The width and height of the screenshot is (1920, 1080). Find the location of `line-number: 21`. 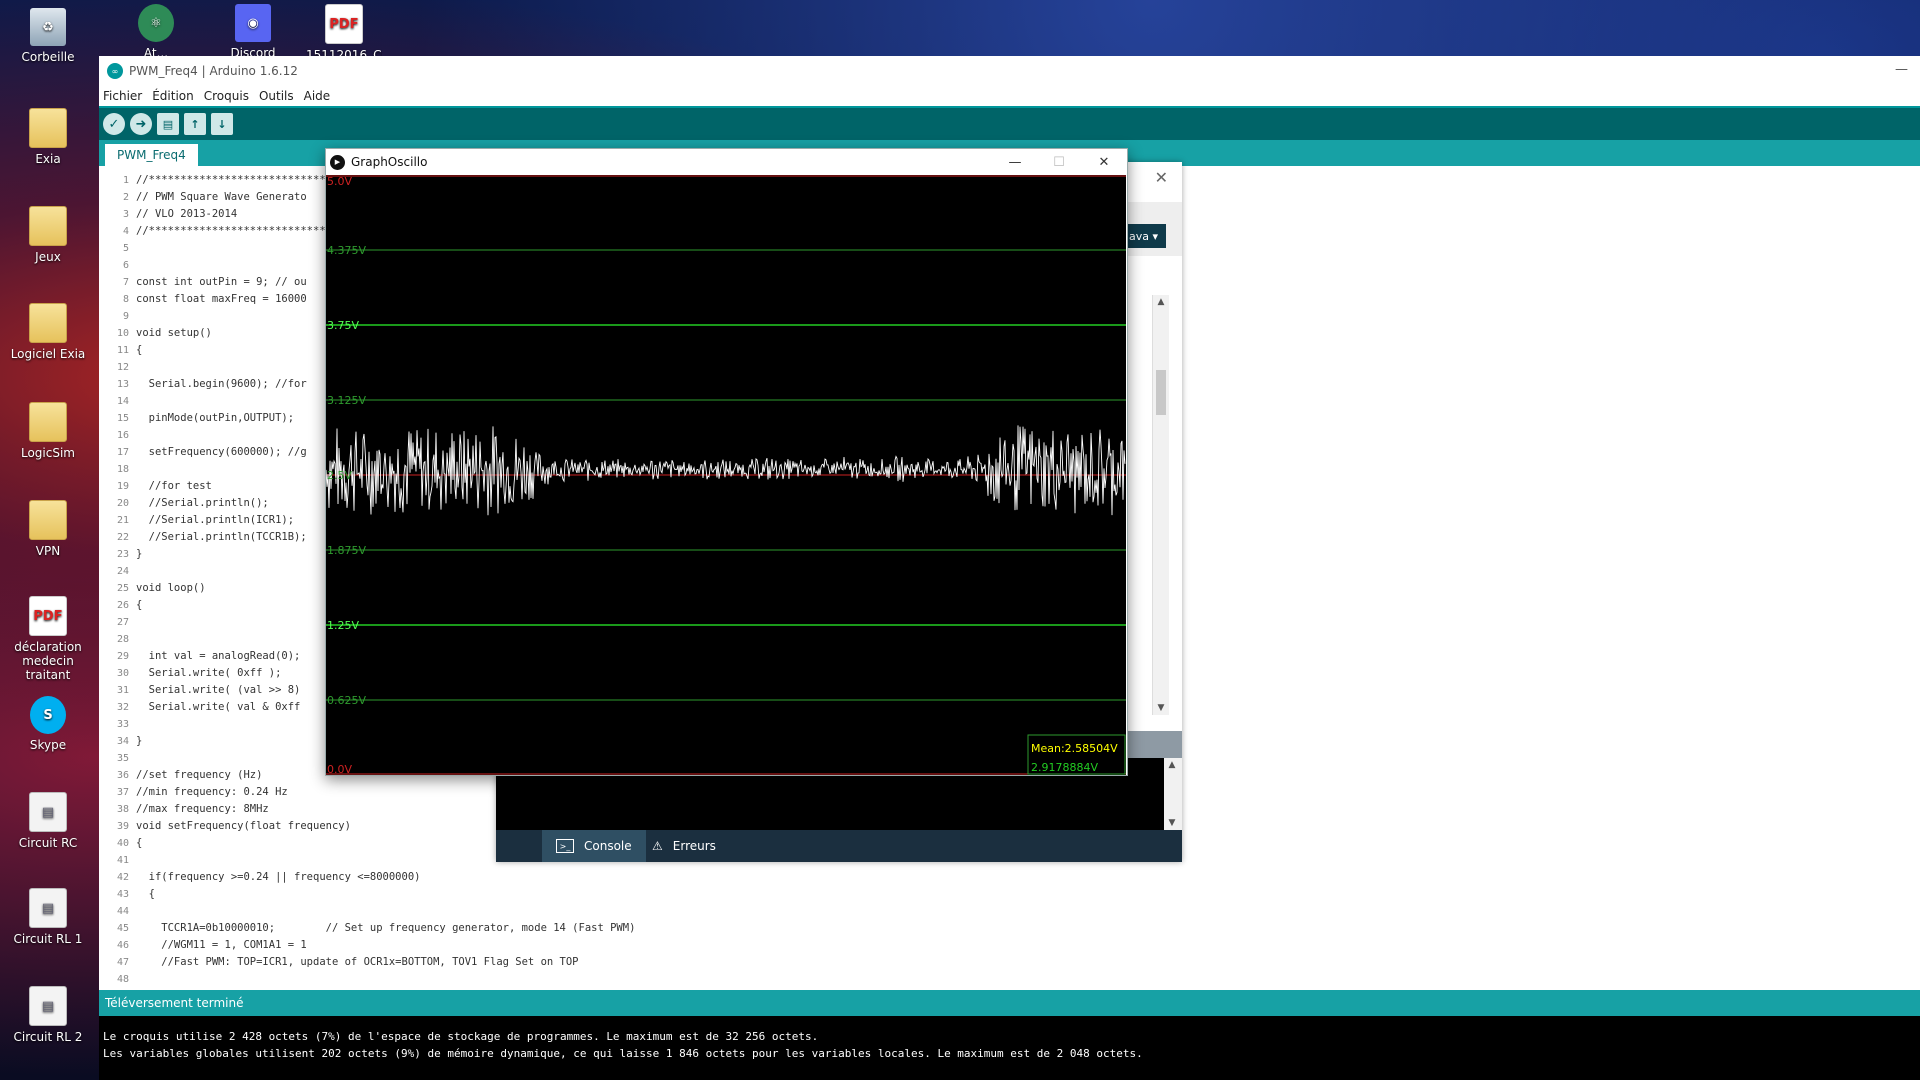

line-number: 21 is located at coordinates (122, 520).